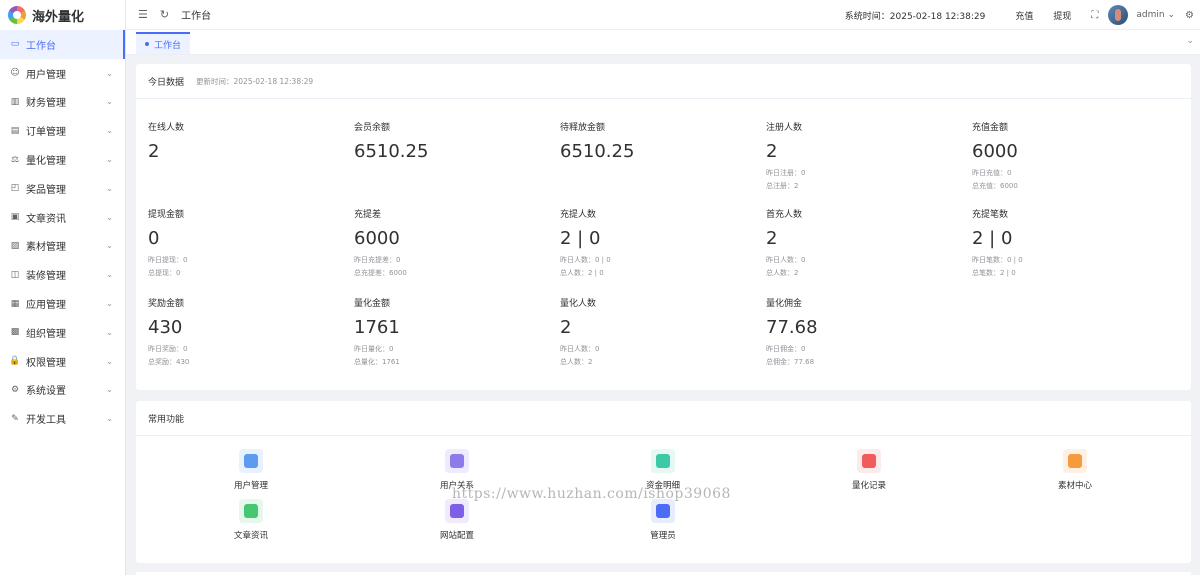  I want to click on stat-label: 量化佣金, so click(784, 304).